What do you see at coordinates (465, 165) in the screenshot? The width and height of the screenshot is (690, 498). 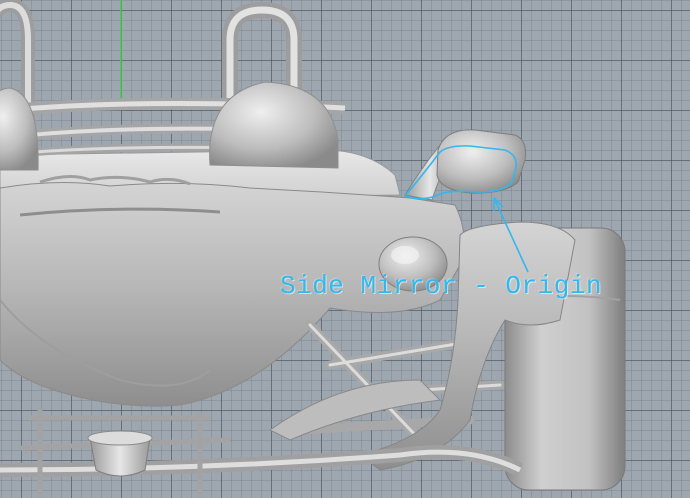 I see `side-mirror-model` at bounding box center [465, 165].